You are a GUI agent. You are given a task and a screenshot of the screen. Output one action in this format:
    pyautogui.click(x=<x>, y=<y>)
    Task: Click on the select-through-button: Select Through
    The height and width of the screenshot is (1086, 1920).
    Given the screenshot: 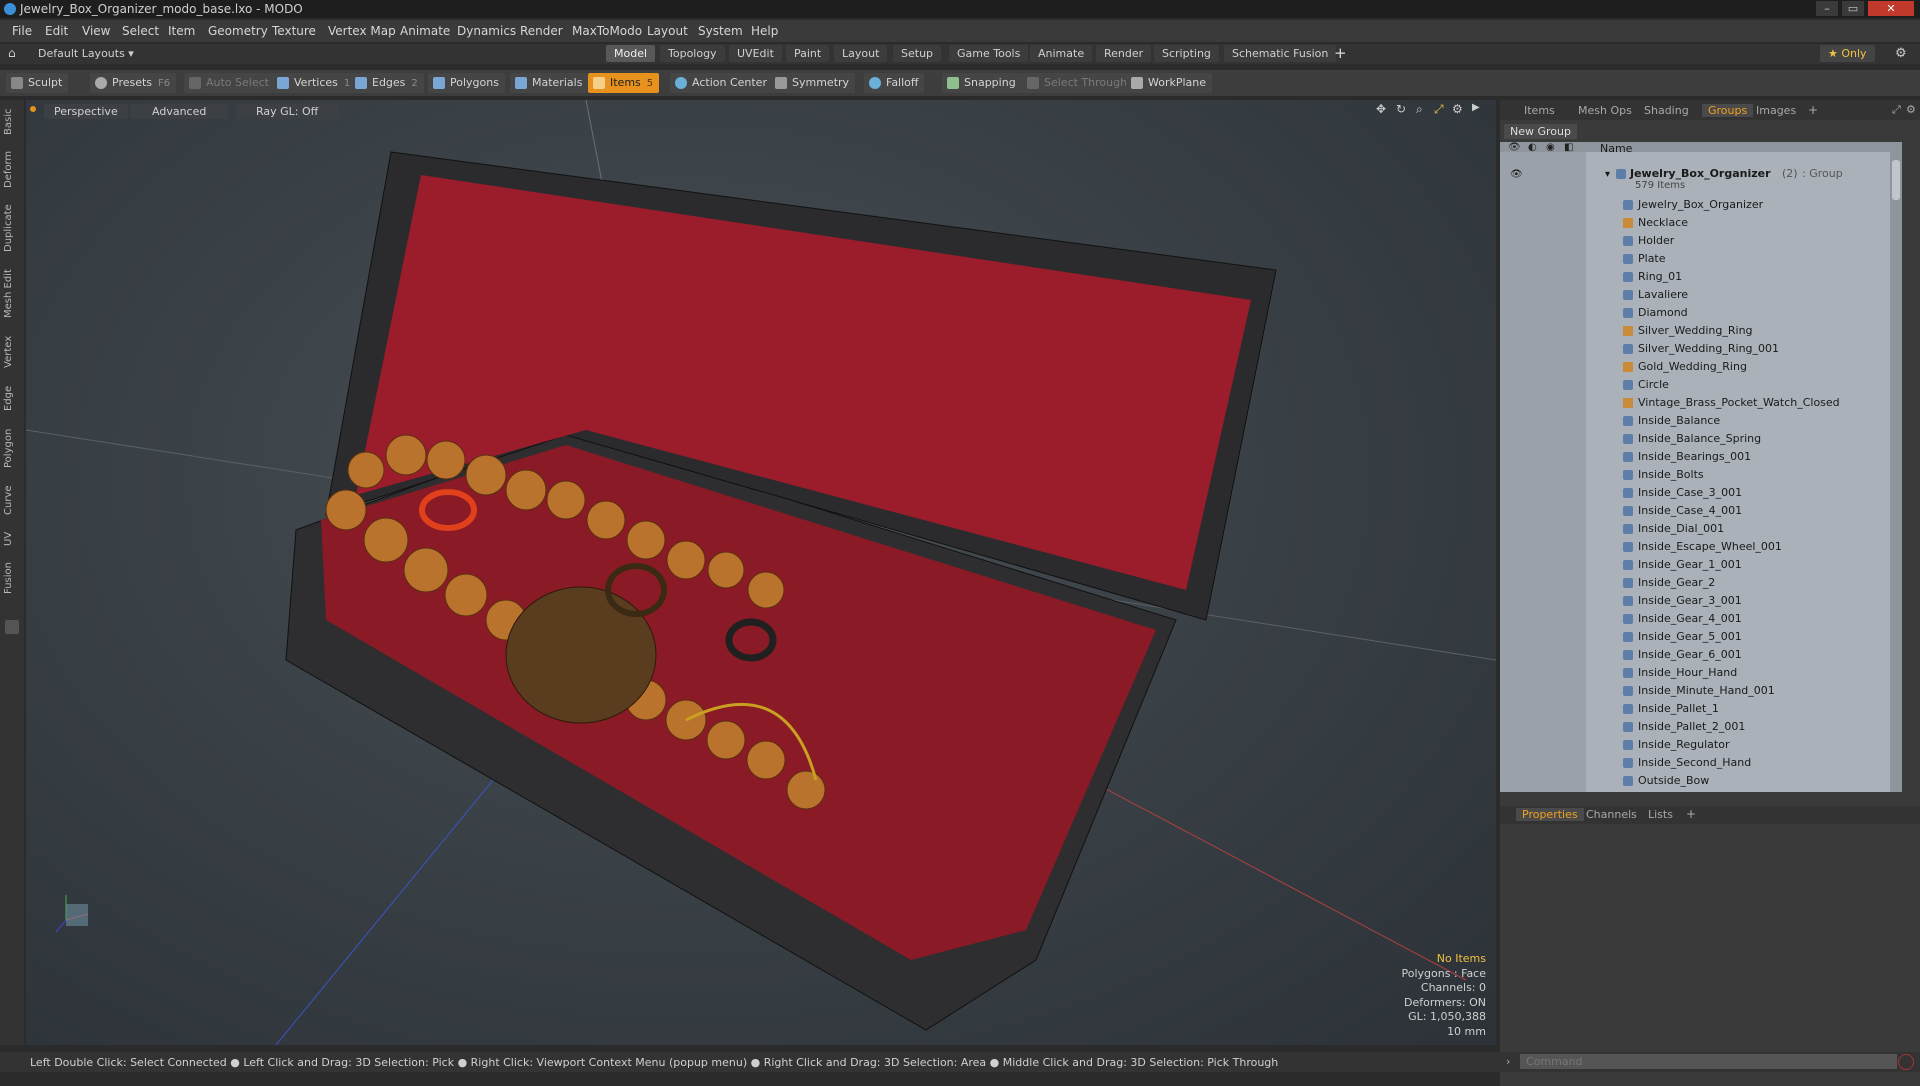 What is the action you would take?
    pyautogui.click(x=1078, y=83)
    